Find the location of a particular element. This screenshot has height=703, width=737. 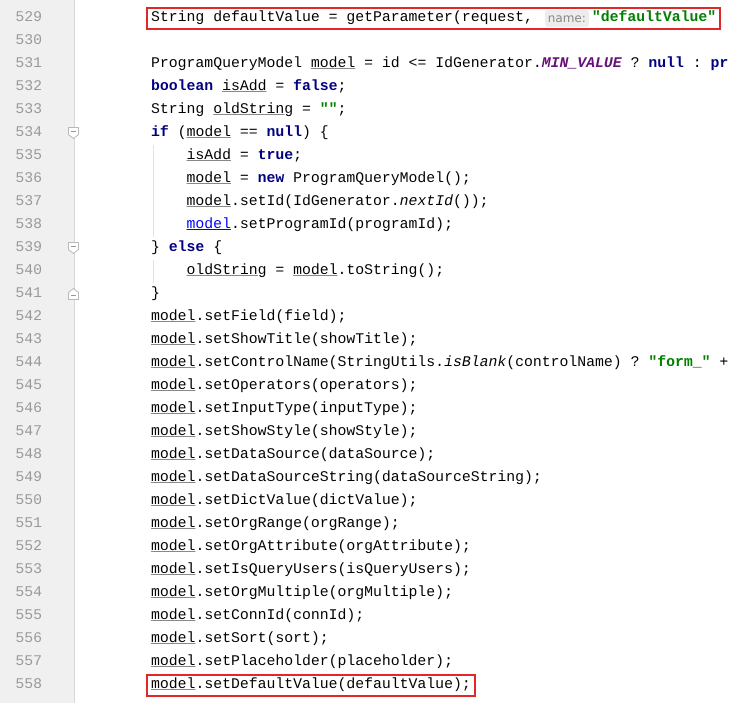

line-number: 538 is located at coordinates (28, 225).